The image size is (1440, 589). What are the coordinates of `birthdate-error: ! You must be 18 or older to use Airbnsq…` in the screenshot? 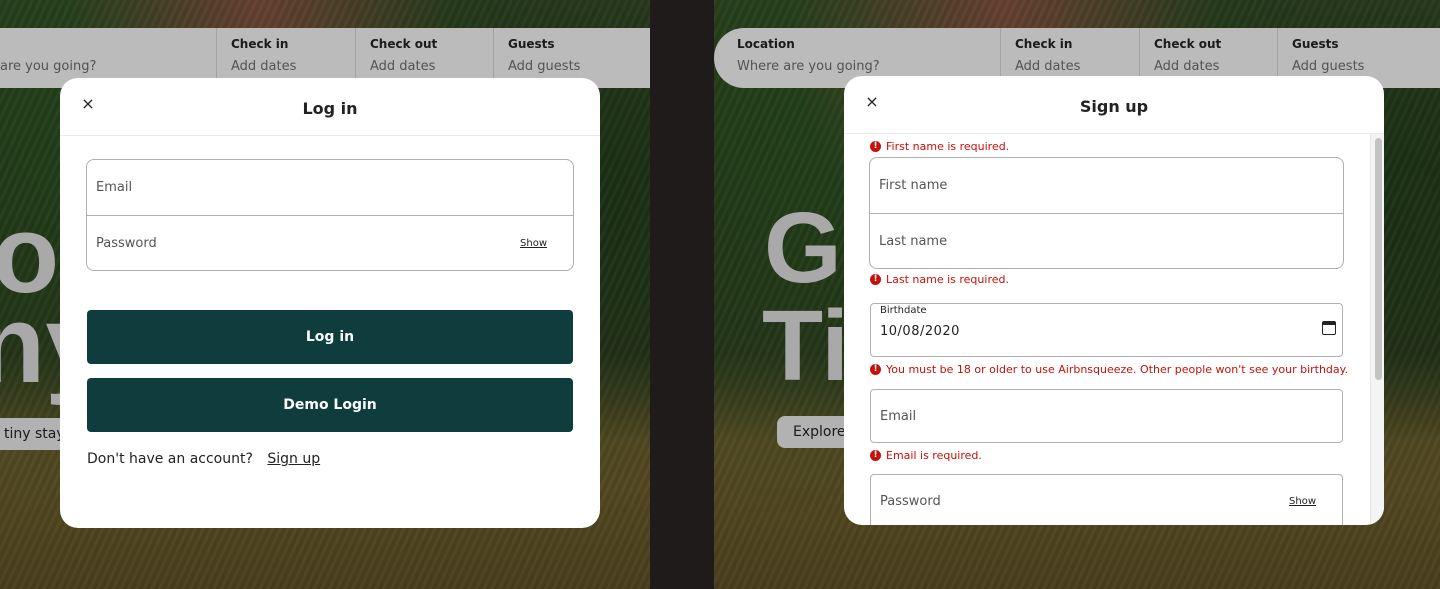 It's located at (1109, 369).